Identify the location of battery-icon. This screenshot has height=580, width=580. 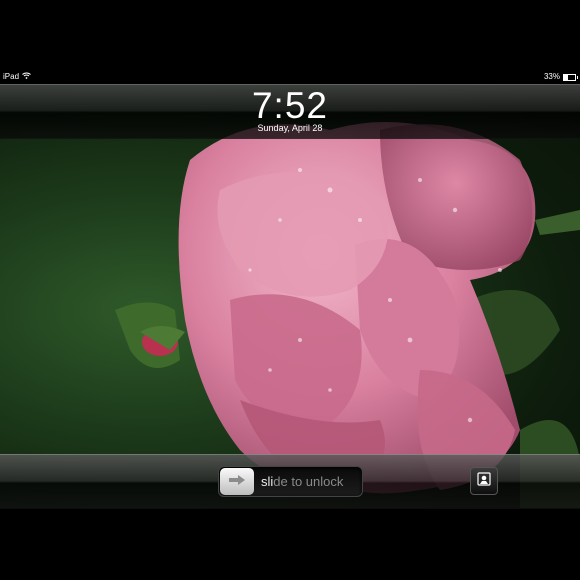
(570, 77).